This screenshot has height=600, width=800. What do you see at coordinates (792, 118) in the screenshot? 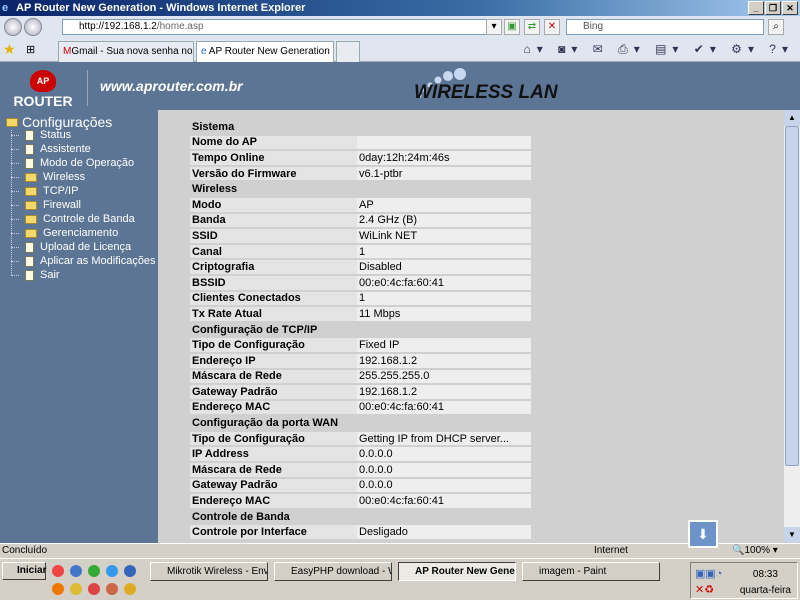
I see `scroll-up-button: ▲` at bounding box center [792, 118].